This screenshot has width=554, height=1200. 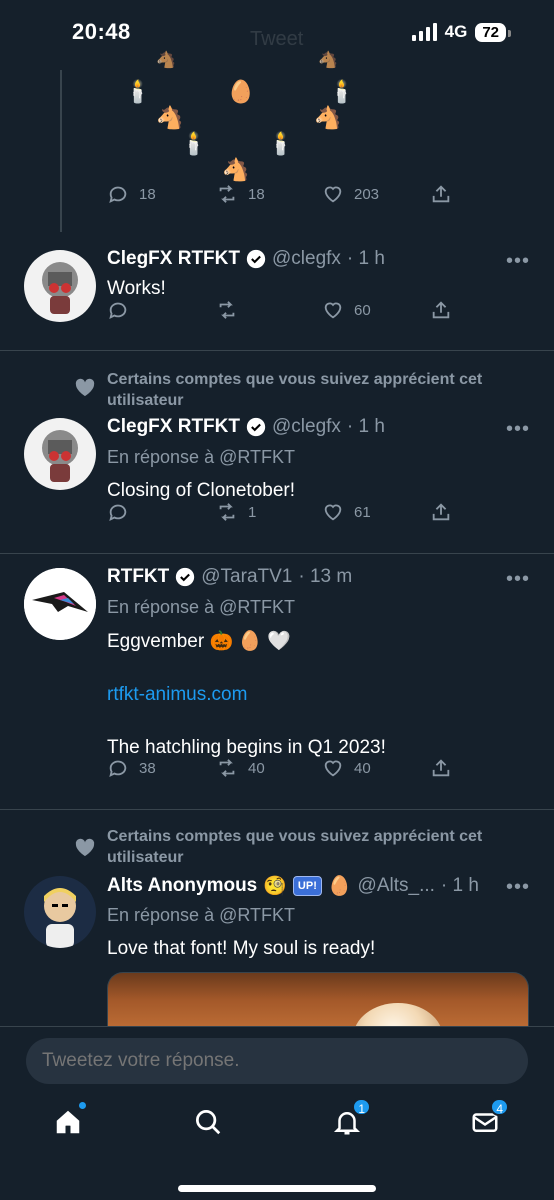 I want to click on thread-line, so click(x=61, y=151).